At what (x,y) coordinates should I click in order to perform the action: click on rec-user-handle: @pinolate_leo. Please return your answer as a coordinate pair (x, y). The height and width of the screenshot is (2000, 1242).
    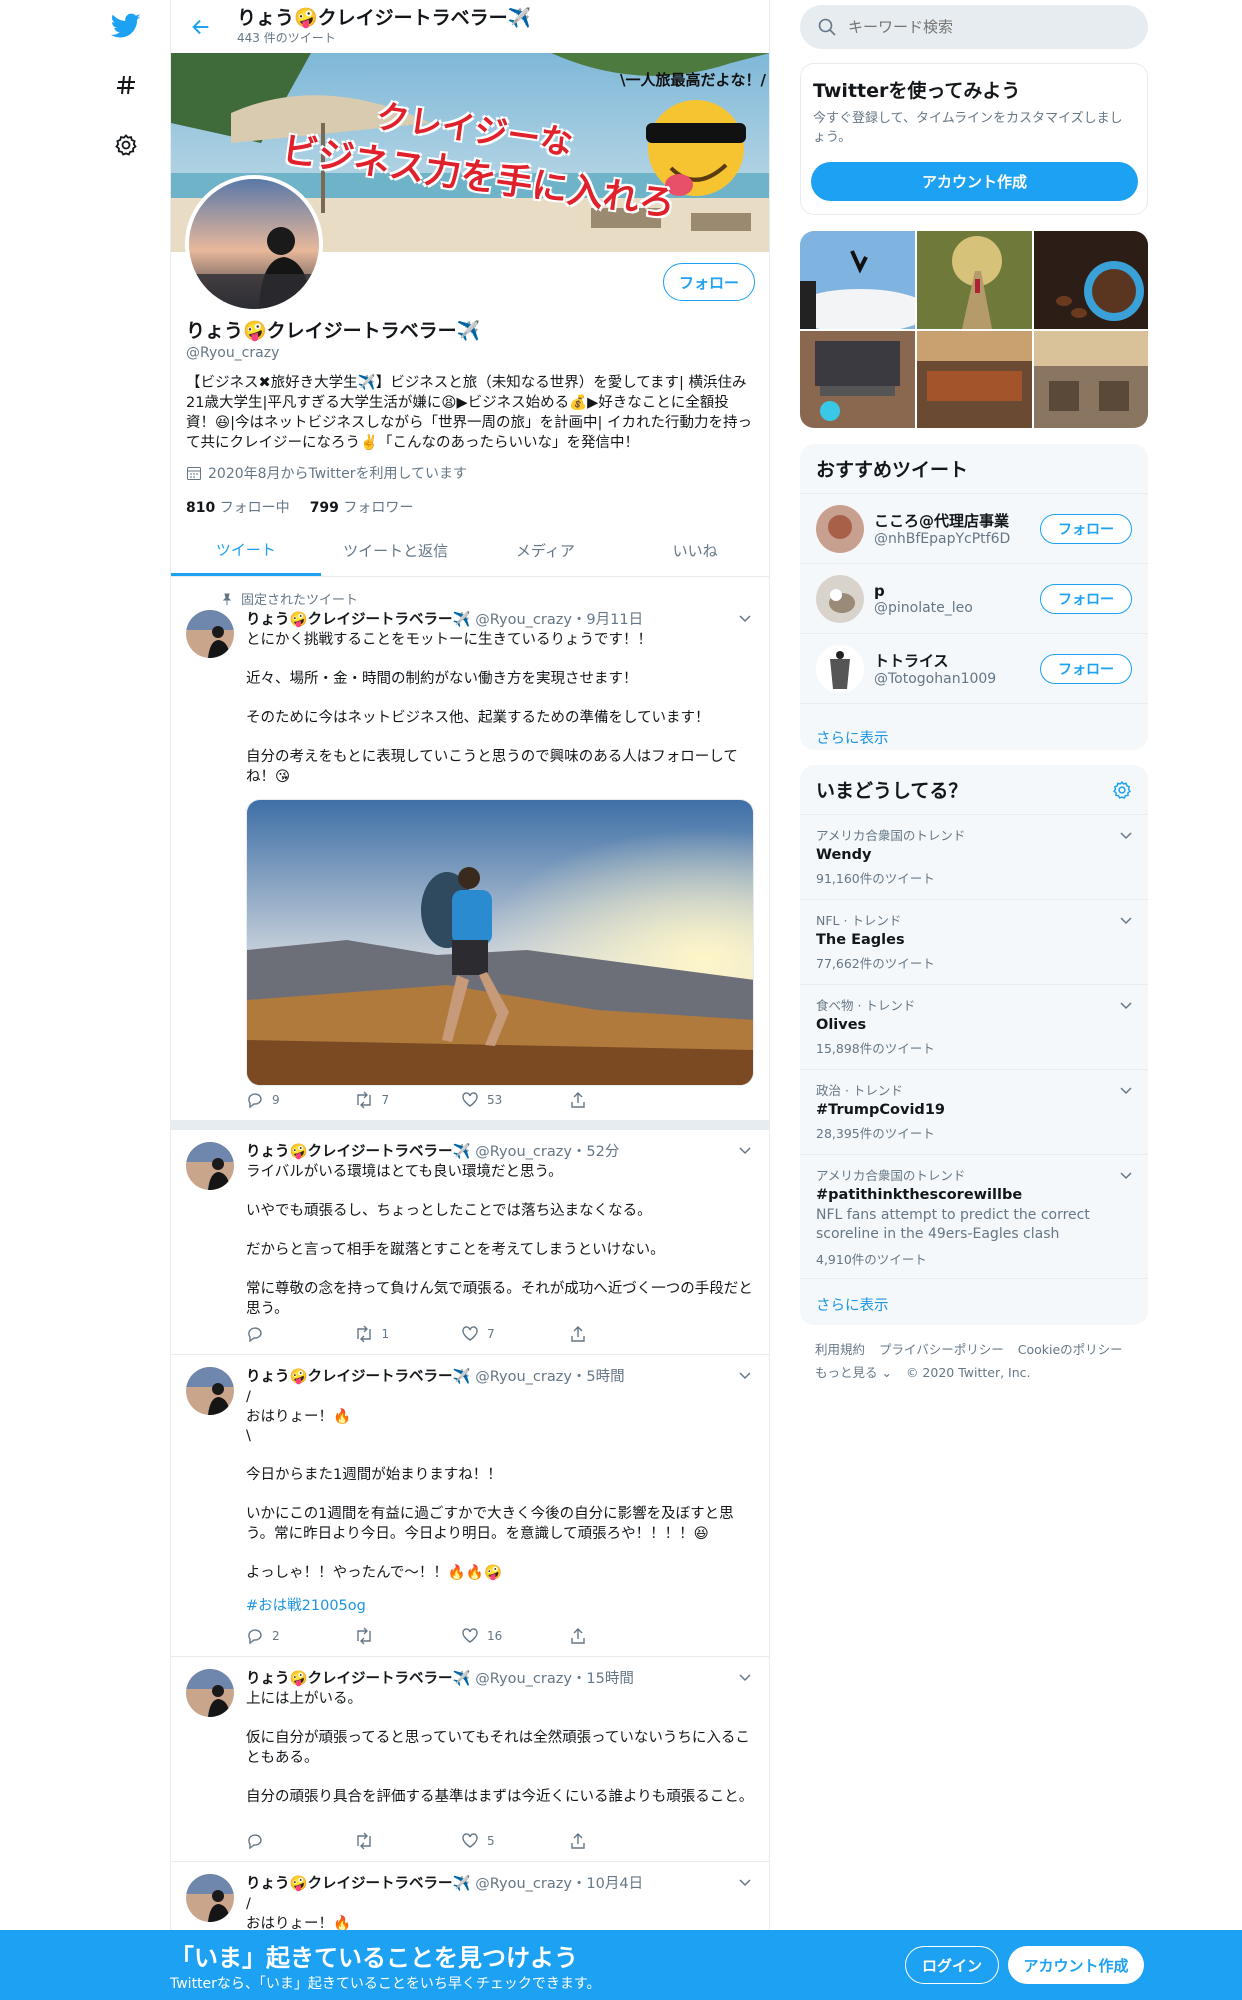
    Looking at the image, I should click on (923, 607).